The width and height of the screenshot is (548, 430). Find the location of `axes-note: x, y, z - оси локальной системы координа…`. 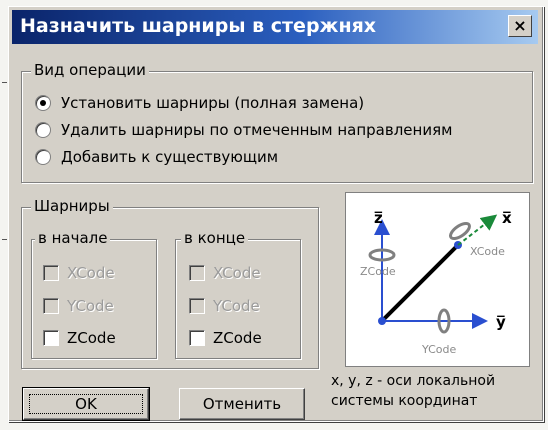

axes-note: x, y, z - оси локальной системы координа… is located at coordinates (413, 391).